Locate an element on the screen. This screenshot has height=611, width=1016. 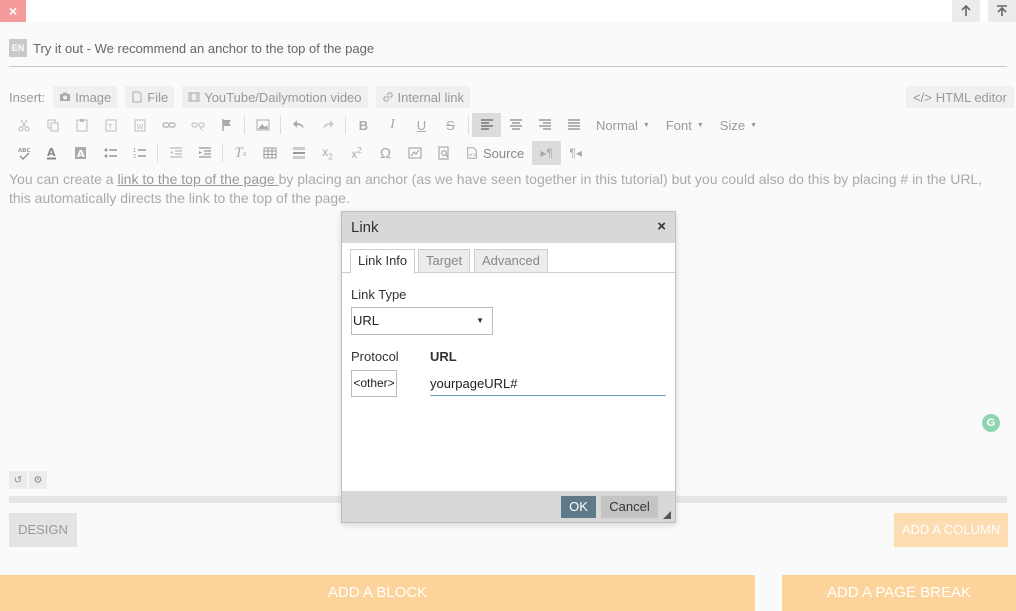
table-icon is located at coordinates (269, 153).